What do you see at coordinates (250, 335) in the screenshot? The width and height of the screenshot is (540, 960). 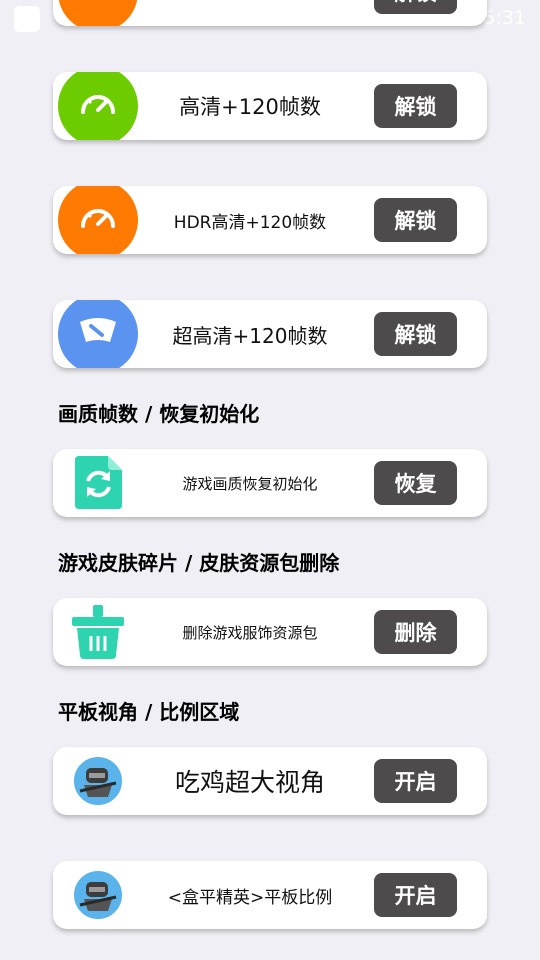 I see `card-label: 超高清+120帧数` at bounding box center [250, 335].